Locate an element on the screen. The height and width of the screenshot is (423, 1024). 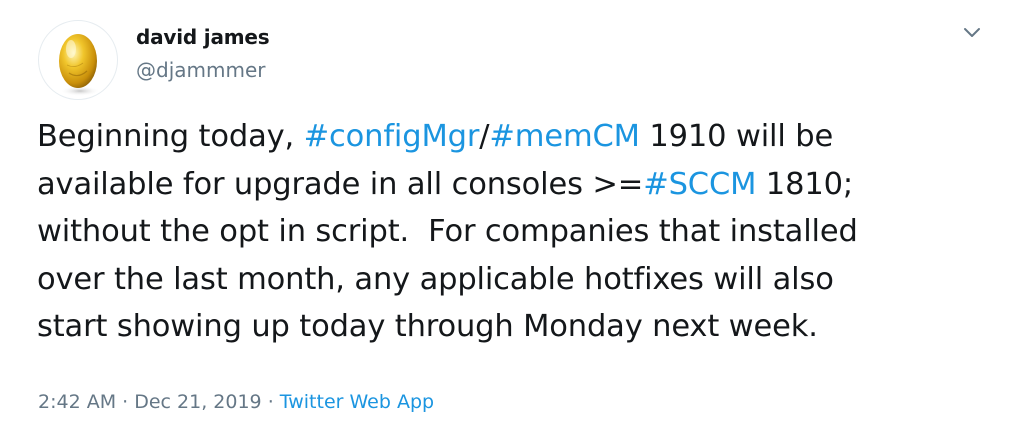
golden-egg-icon is located at coordinates (79, 65).